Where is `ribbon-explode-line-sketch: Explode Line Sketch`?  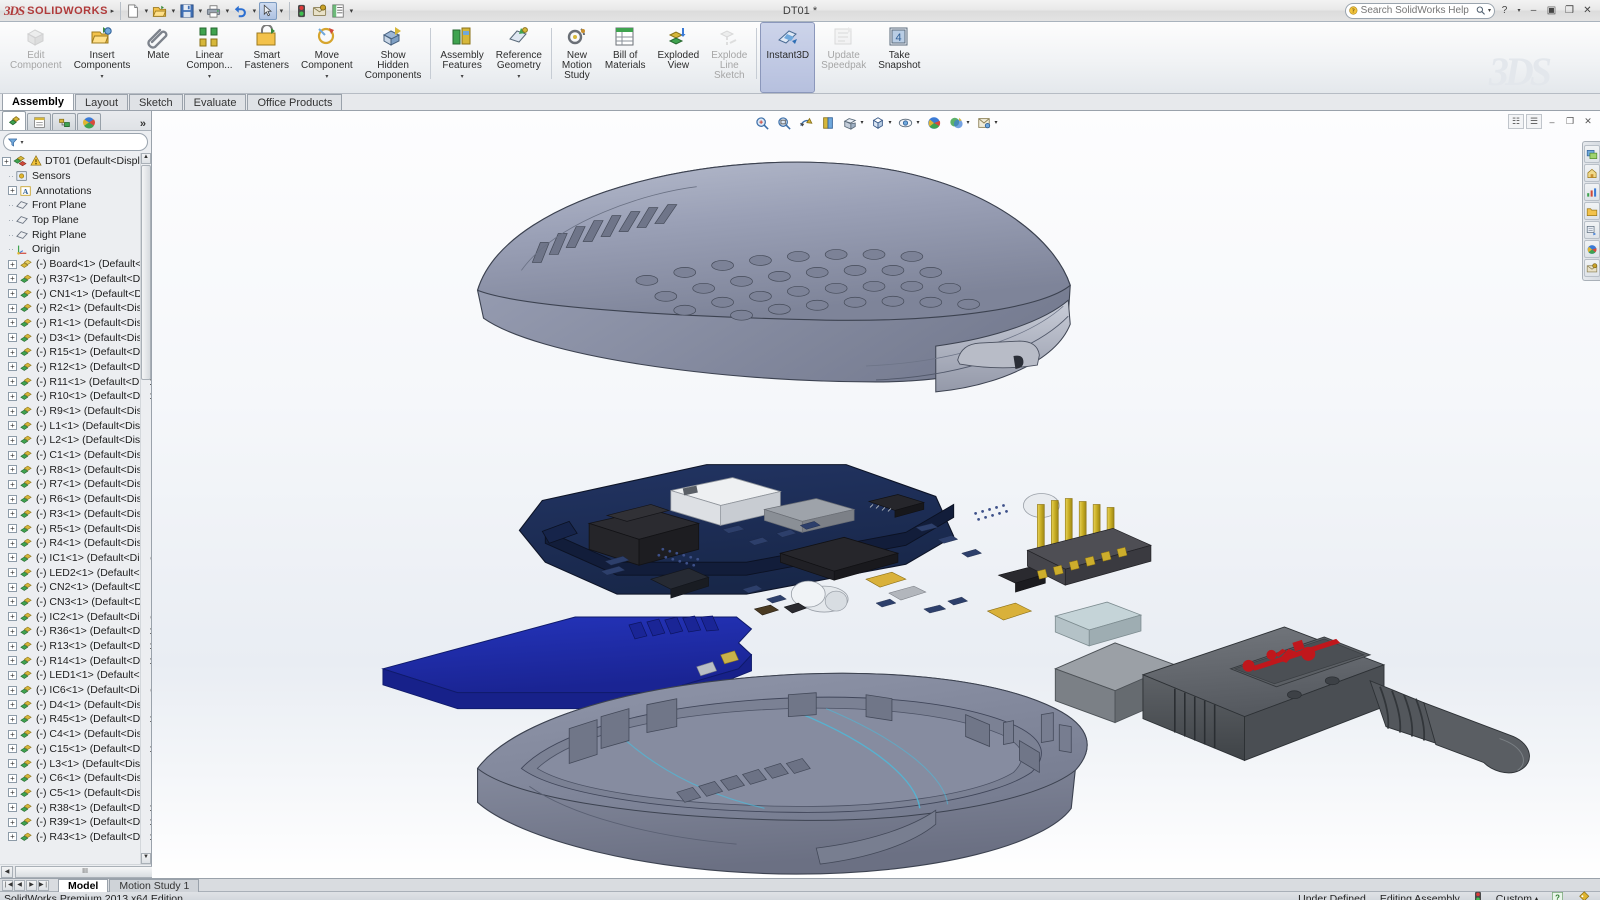 ribbon-explode-line-sketch: Explode Line Sketch is located at coordinates (729, 57).